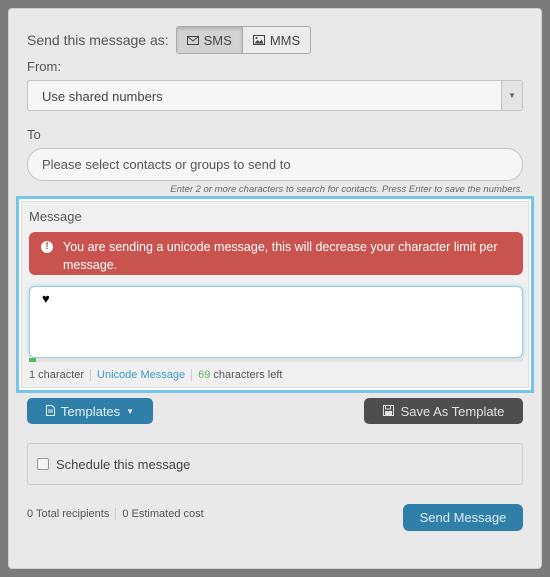 The height and width of the screenshot is (577, 550). What do you see at coordinates (68, 514) in the screenshot?
I see `total-recipients: 0 Total recipients` at bounding box center [68, 514].